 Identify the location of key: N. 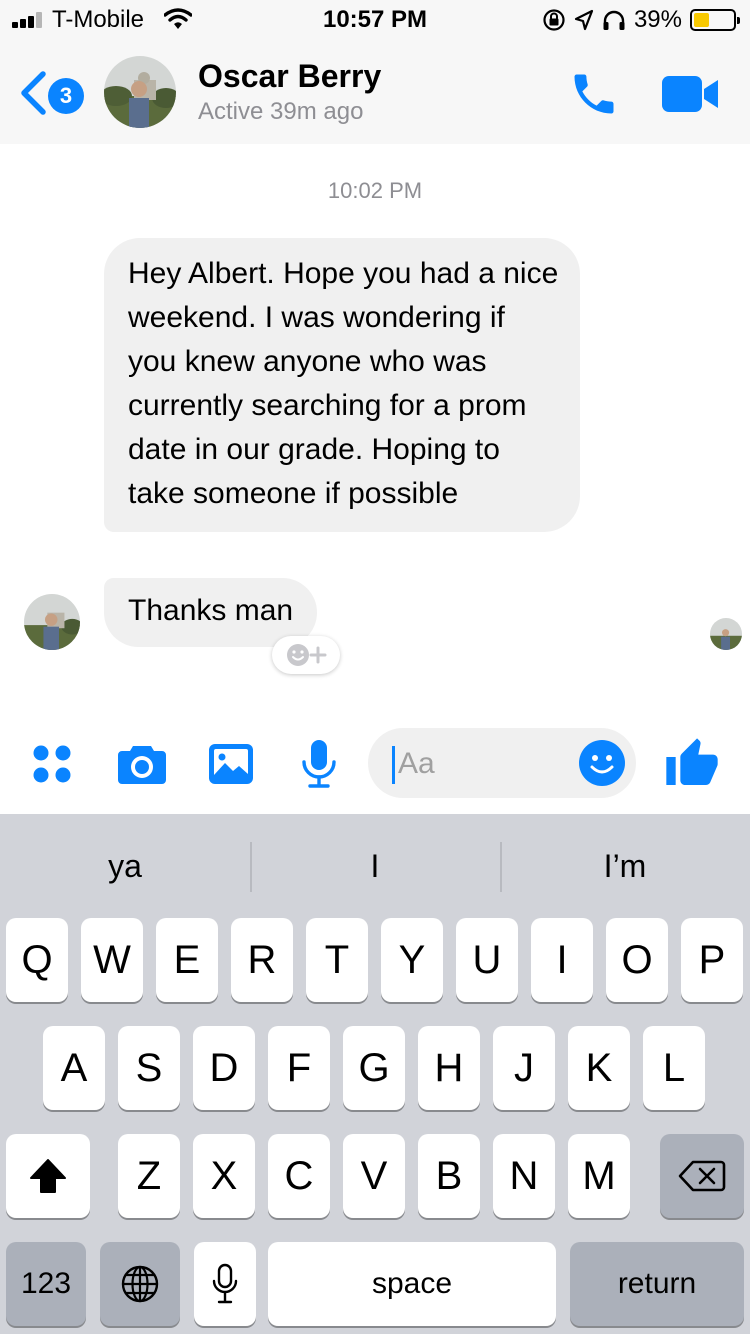
(524, 1176).